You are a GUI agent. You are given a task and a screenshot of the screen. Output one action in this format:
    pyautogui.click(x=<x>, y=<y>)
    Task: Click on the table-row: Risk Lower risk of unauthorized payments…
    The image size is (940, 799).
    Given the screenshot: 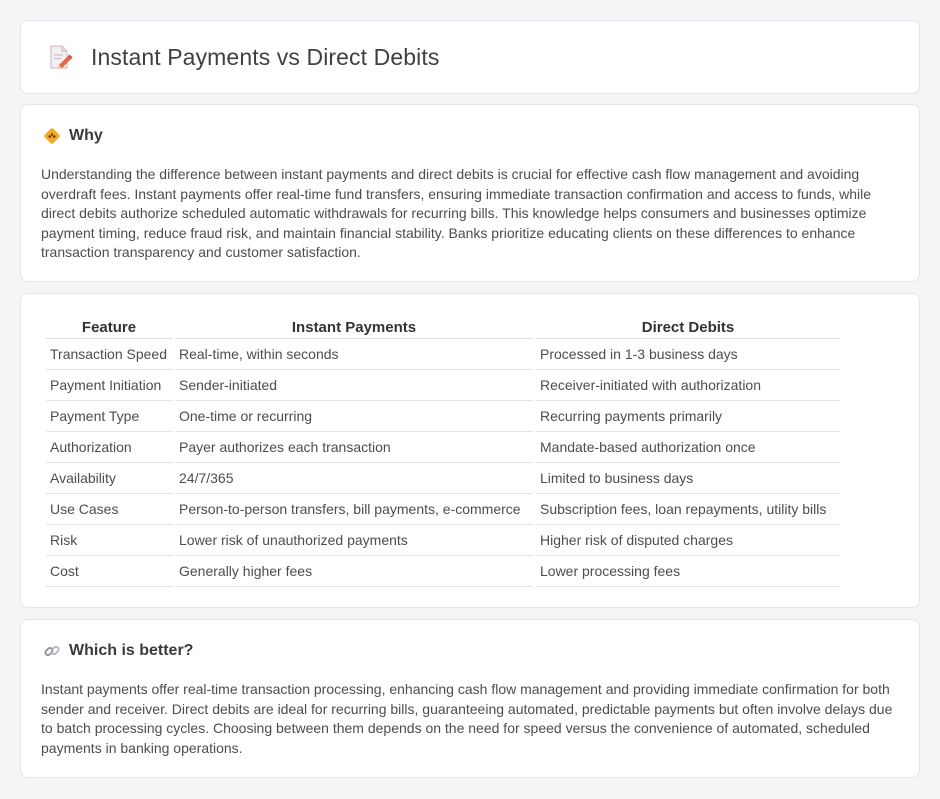 What is the action you would take?
    pyautogui.click(x=443, y=540)
    